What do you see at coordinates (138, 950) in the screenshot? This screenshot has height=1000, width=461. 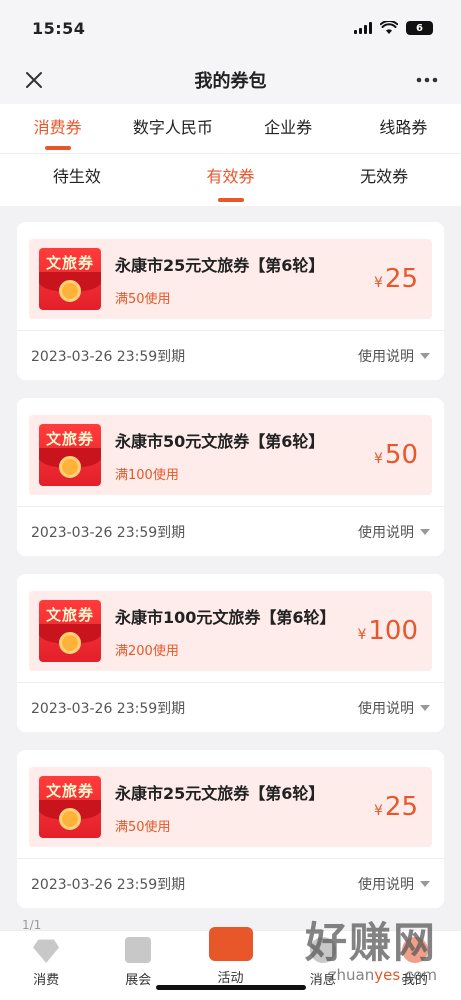 I see `ticket-icon` at bounding box center [138, 950].